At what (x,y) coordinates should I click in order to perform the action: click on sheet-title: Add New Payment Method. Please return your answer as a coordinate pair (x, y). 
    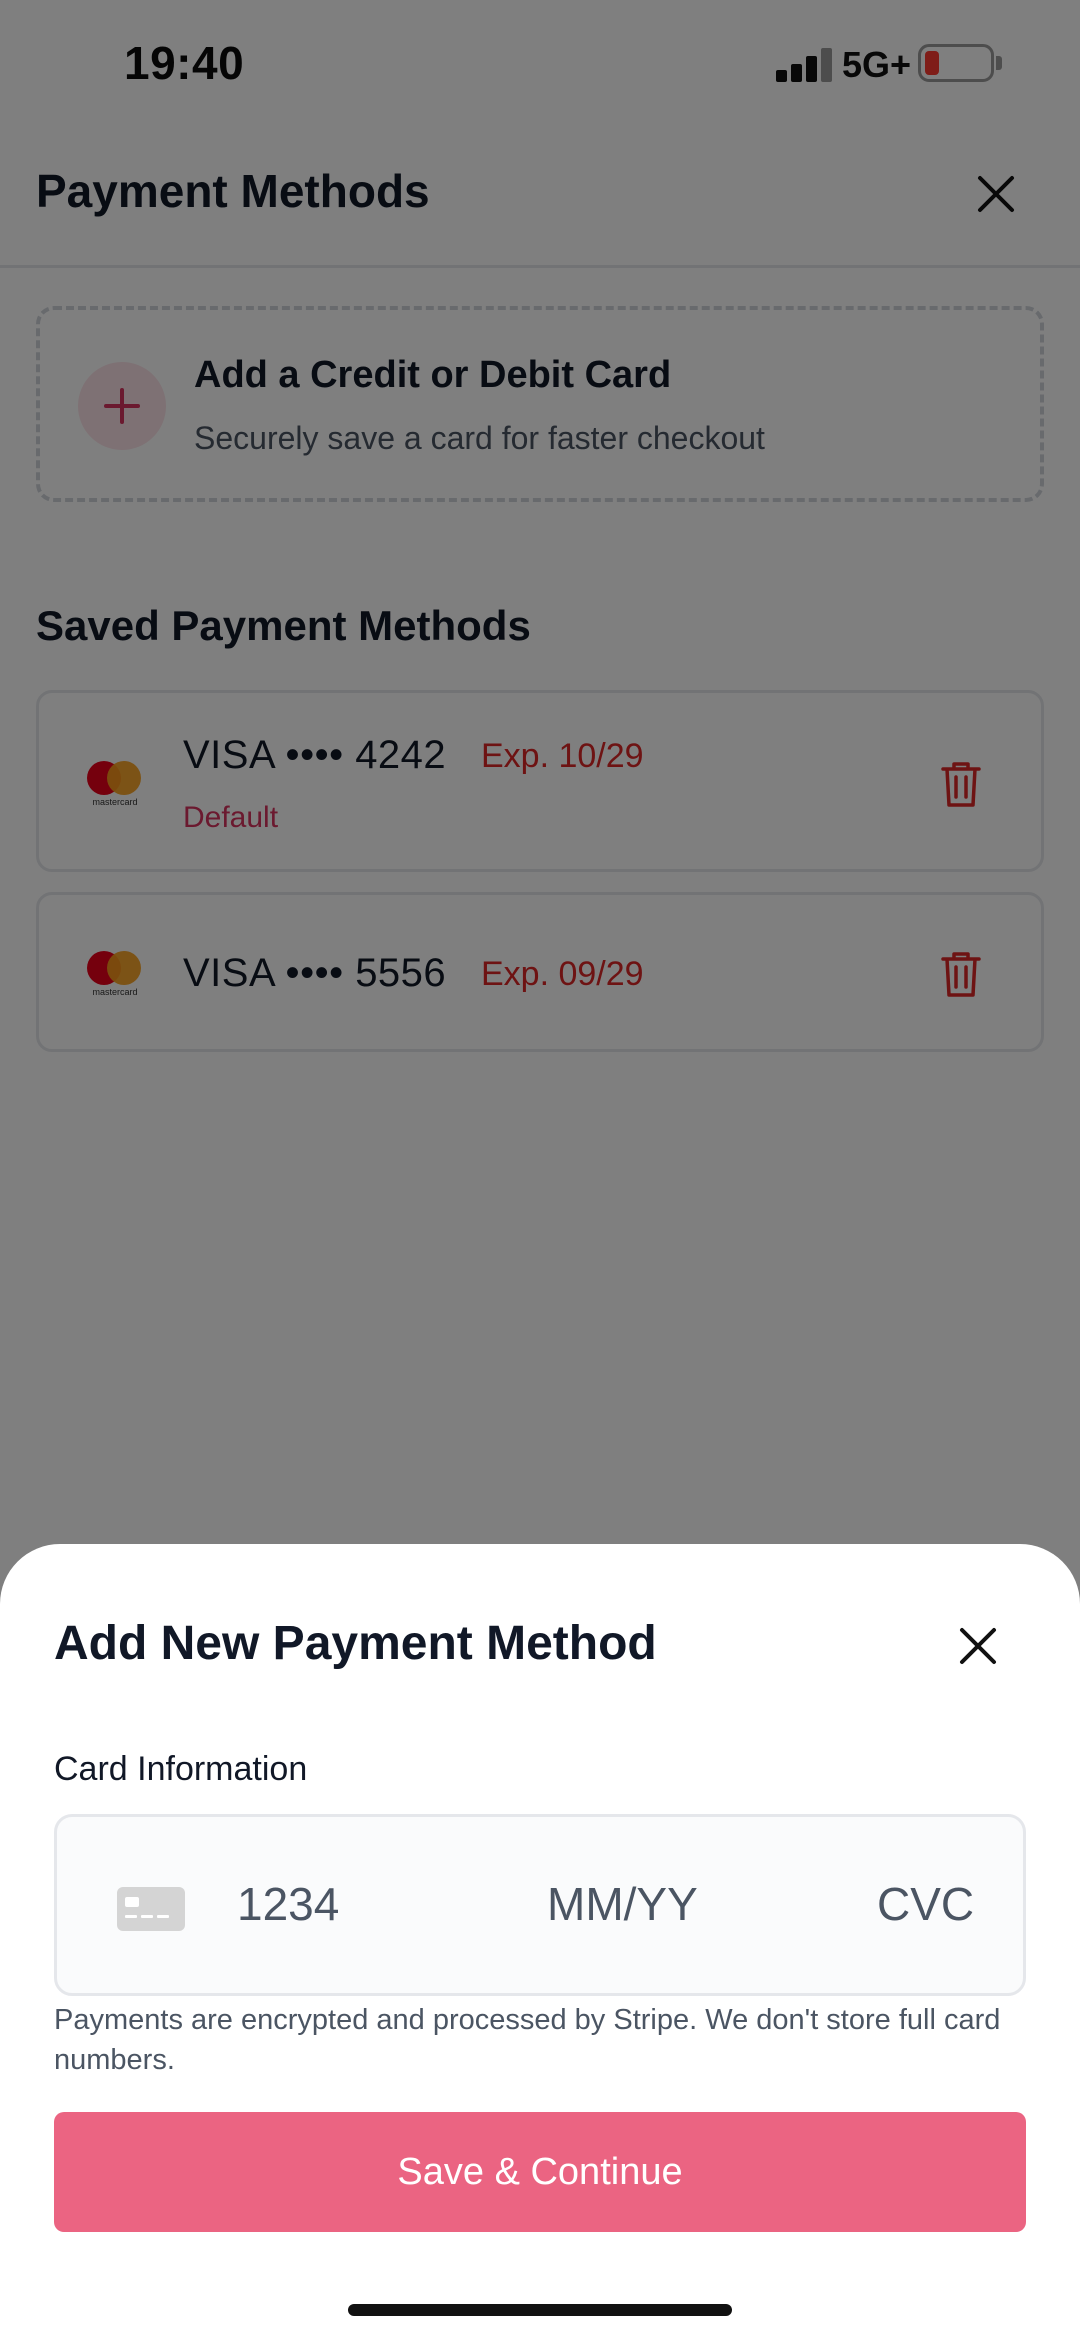
    Looking at the image, I should click on (355, 1643).